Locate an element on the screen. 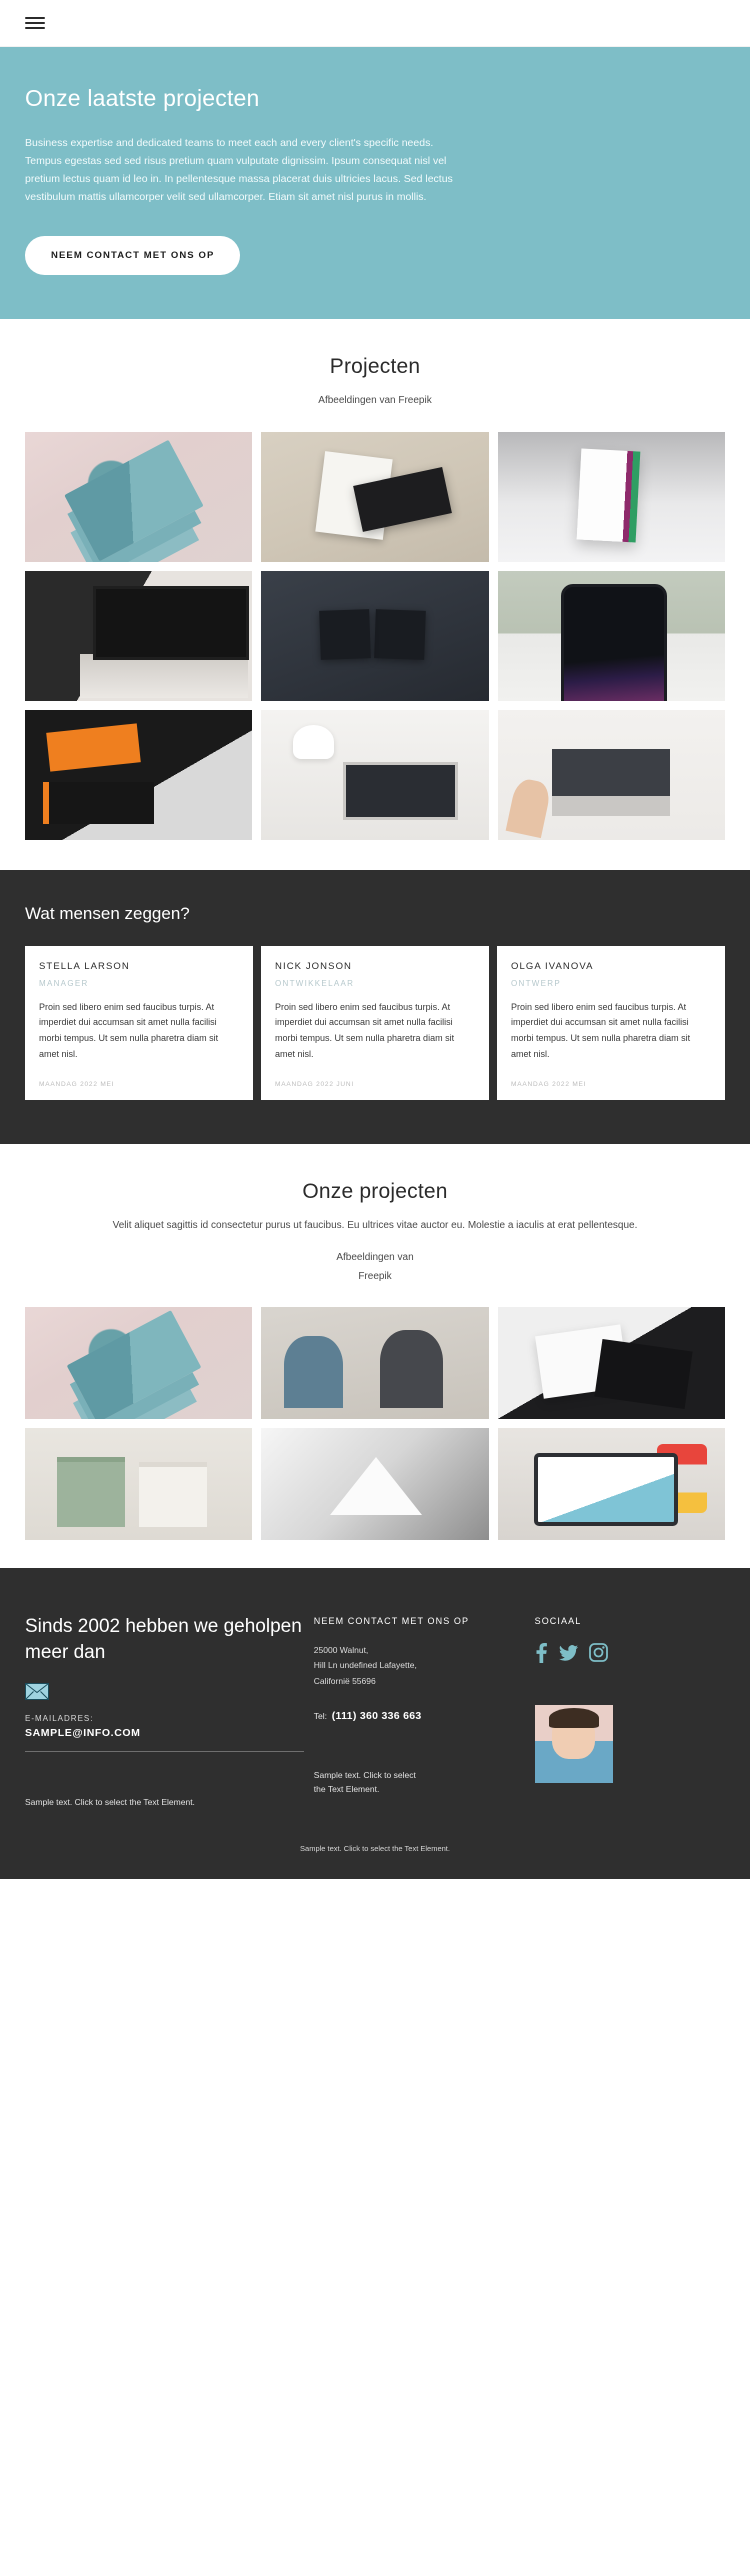 The height and width of the screenshot is (2562, 750). twitter-icon is located at coordinates (568, 1652).